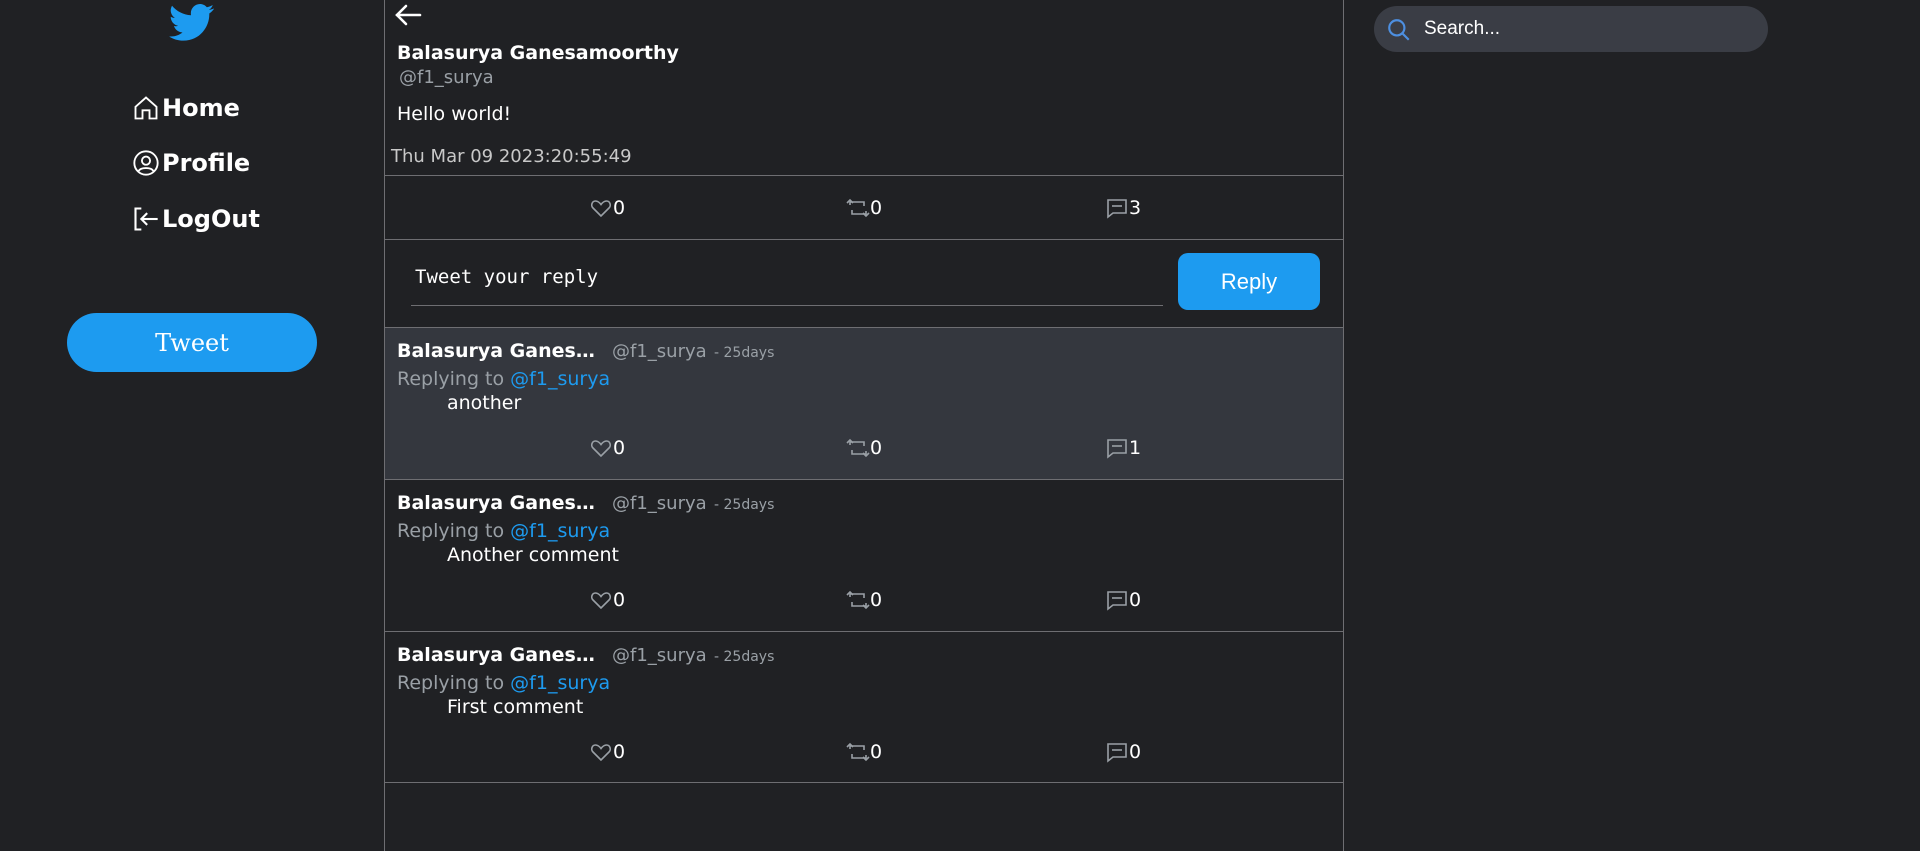  What do you see at coordinates (146, 219) in the screenshot?
I see `logout-icon` at bounding box center [146, 219].